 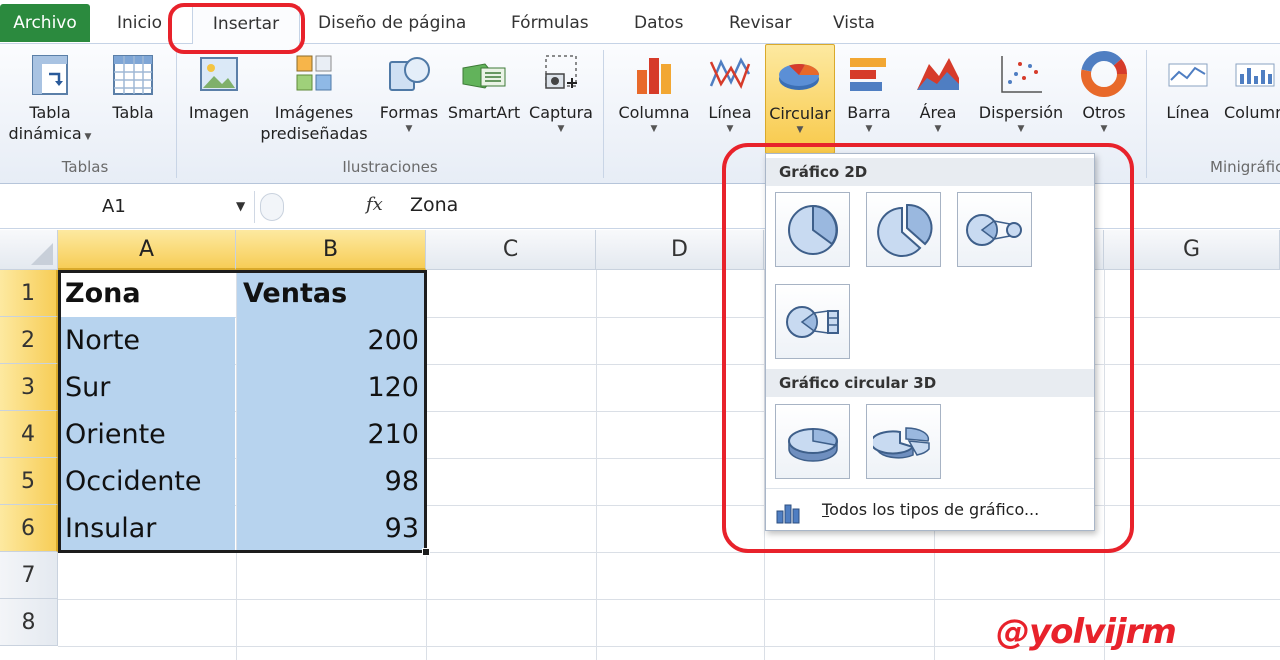 What do you see at coordinates (799, 77) in the screenshot?
I see `pie-chart-icon` at bounding box center [799, 77].